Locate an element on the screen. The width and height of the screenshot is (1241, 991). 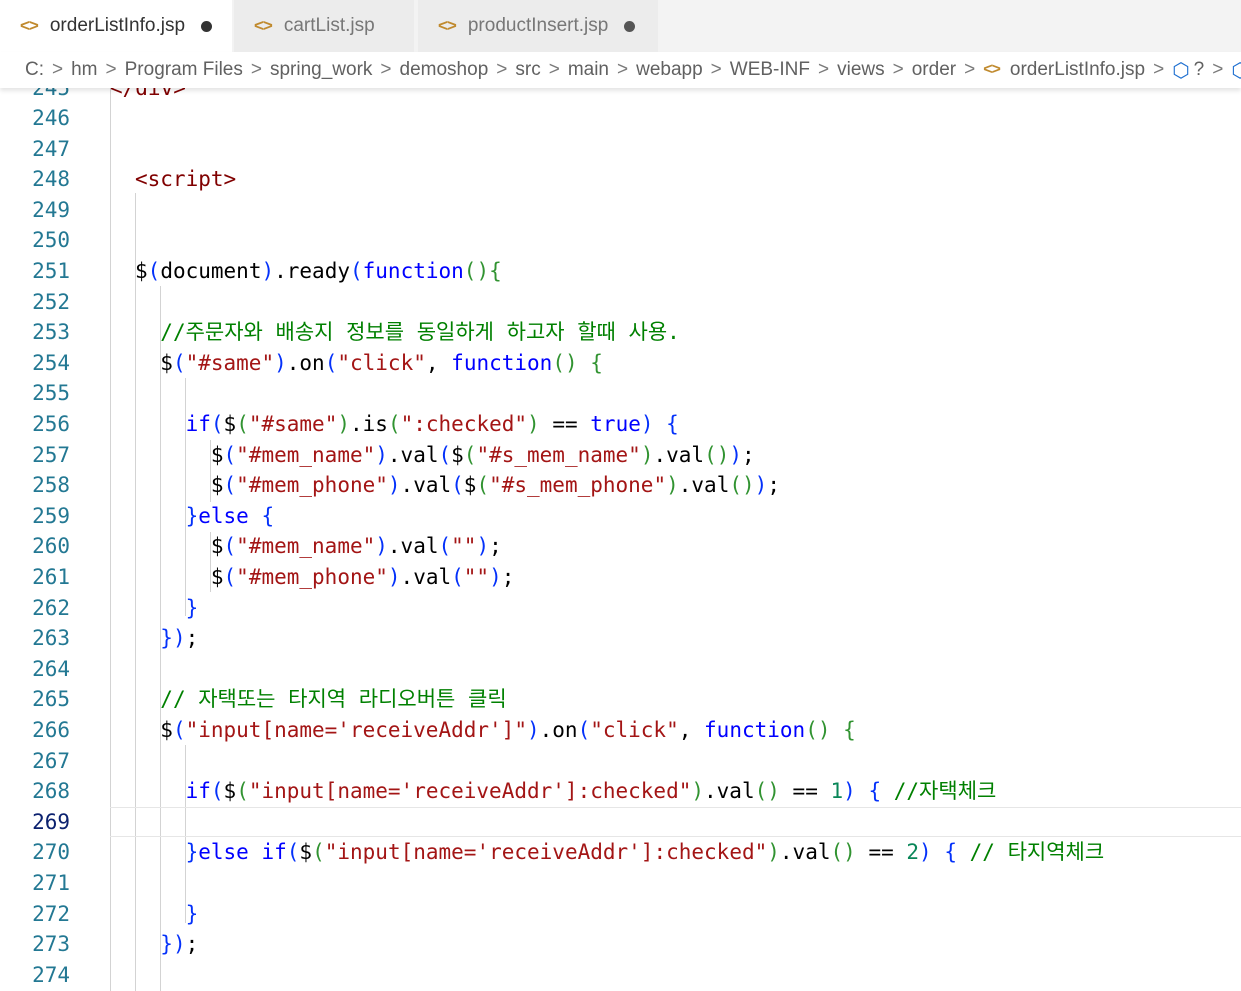
line-text: if($("#same").is(":checked") == true) { is located at coordinates (432, 424).